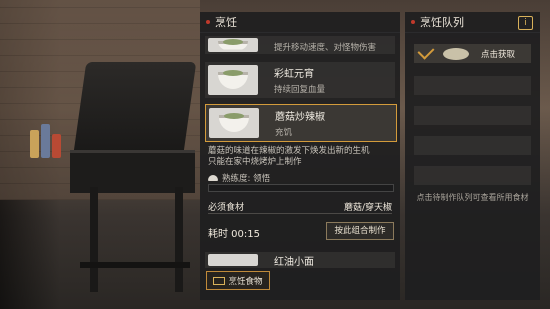  Describe the element at coordinates (442, 22) in the screenshot. I see `queue-title: 烹饪队列` at that location.